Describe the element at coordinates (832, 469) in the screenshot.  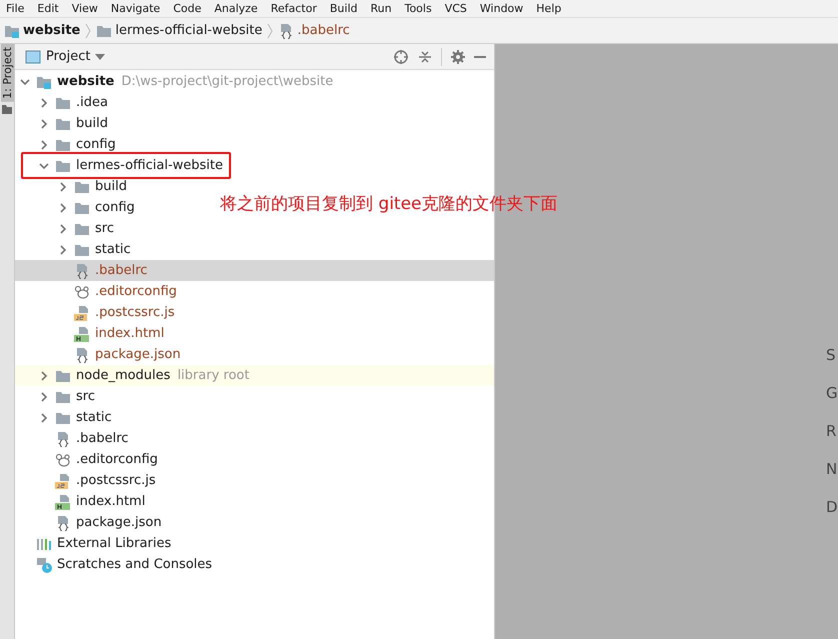
I see `editor-hint-text: N` at that location.